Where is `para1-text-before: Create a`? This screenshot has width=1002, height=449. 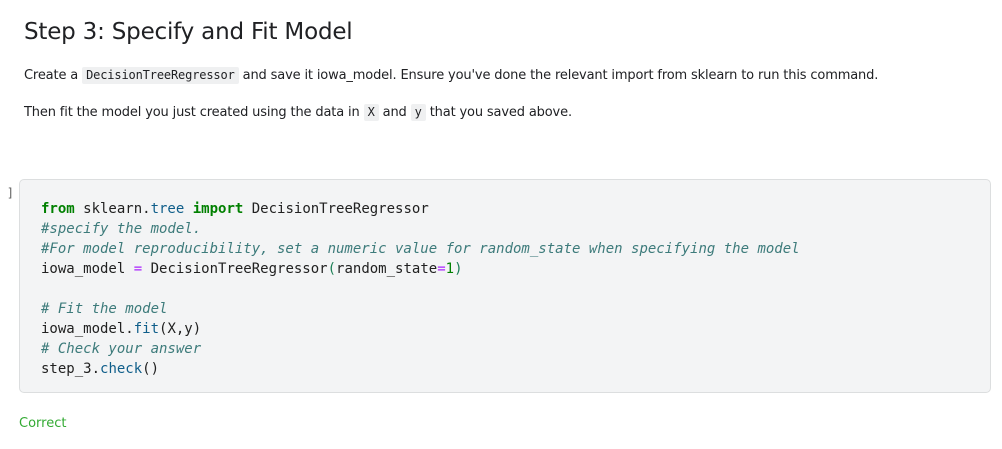 para1-text-before: Create a is located at coordinates (53, 75).